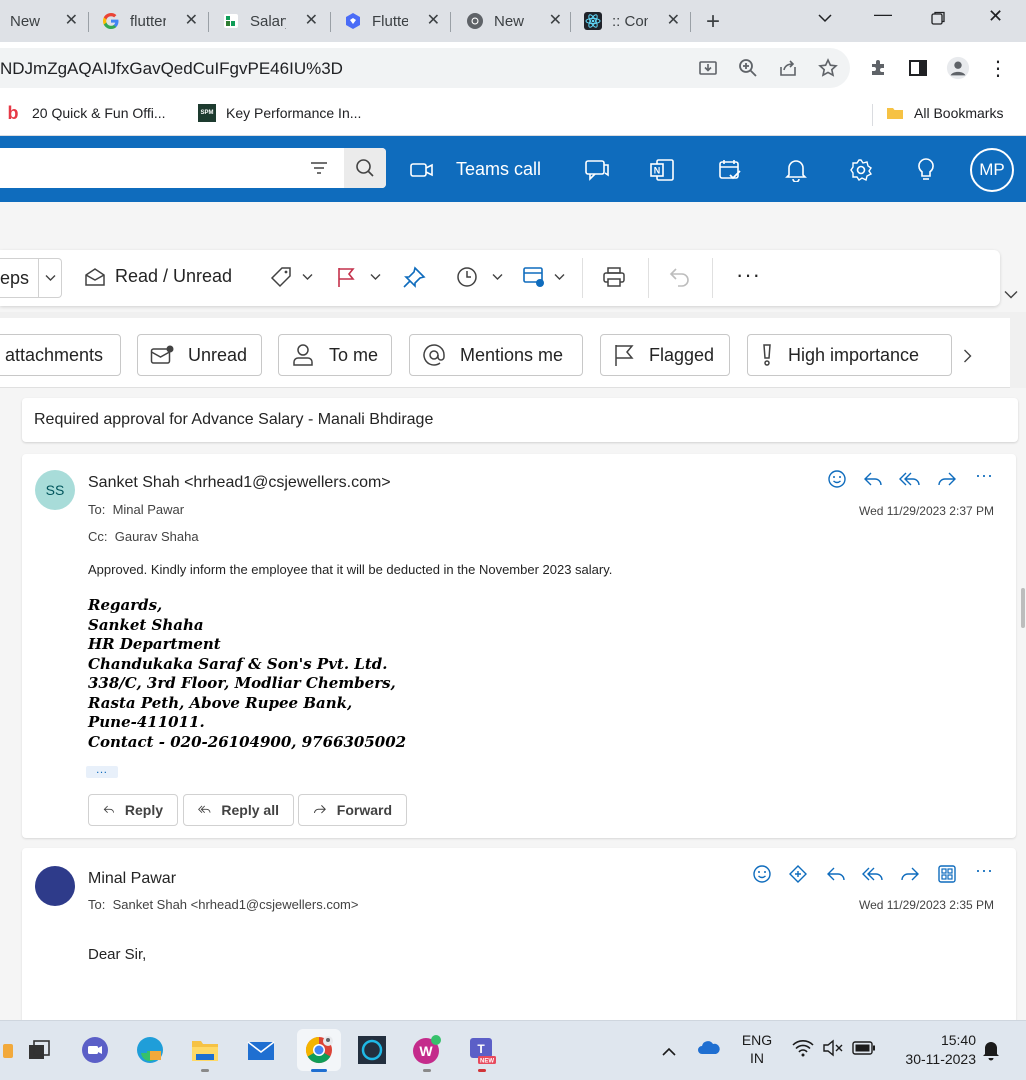 The width and height of the screenshot is (1026, 1080). I want to click on tab-new-1: New T ✕, so click(48, 21).